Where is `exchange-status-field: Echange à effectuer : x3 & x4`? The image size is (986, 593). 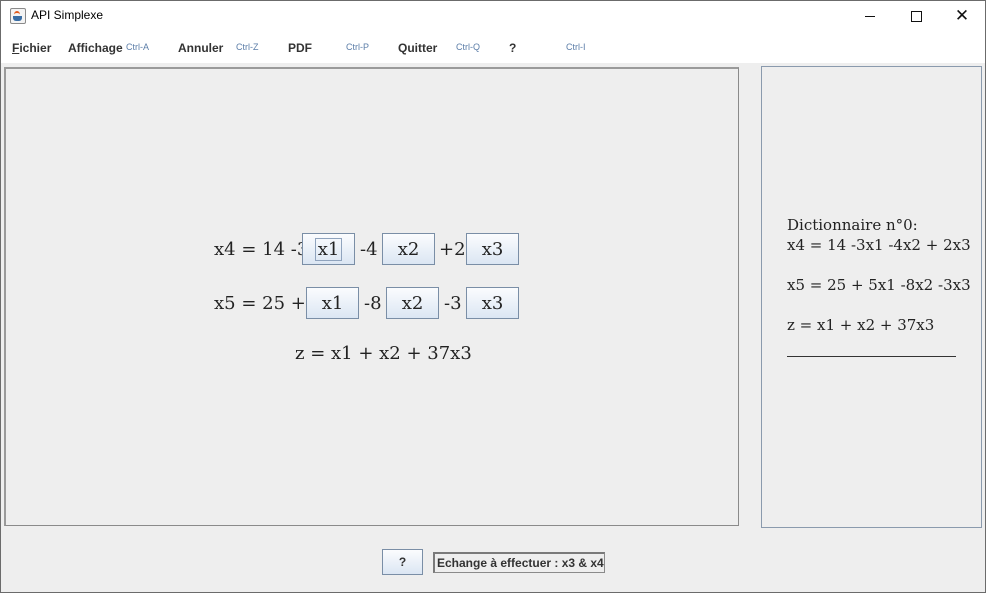
exchange-status-field: Echange à effectuer : x3 & x4 is located at coordinates (519, 562).